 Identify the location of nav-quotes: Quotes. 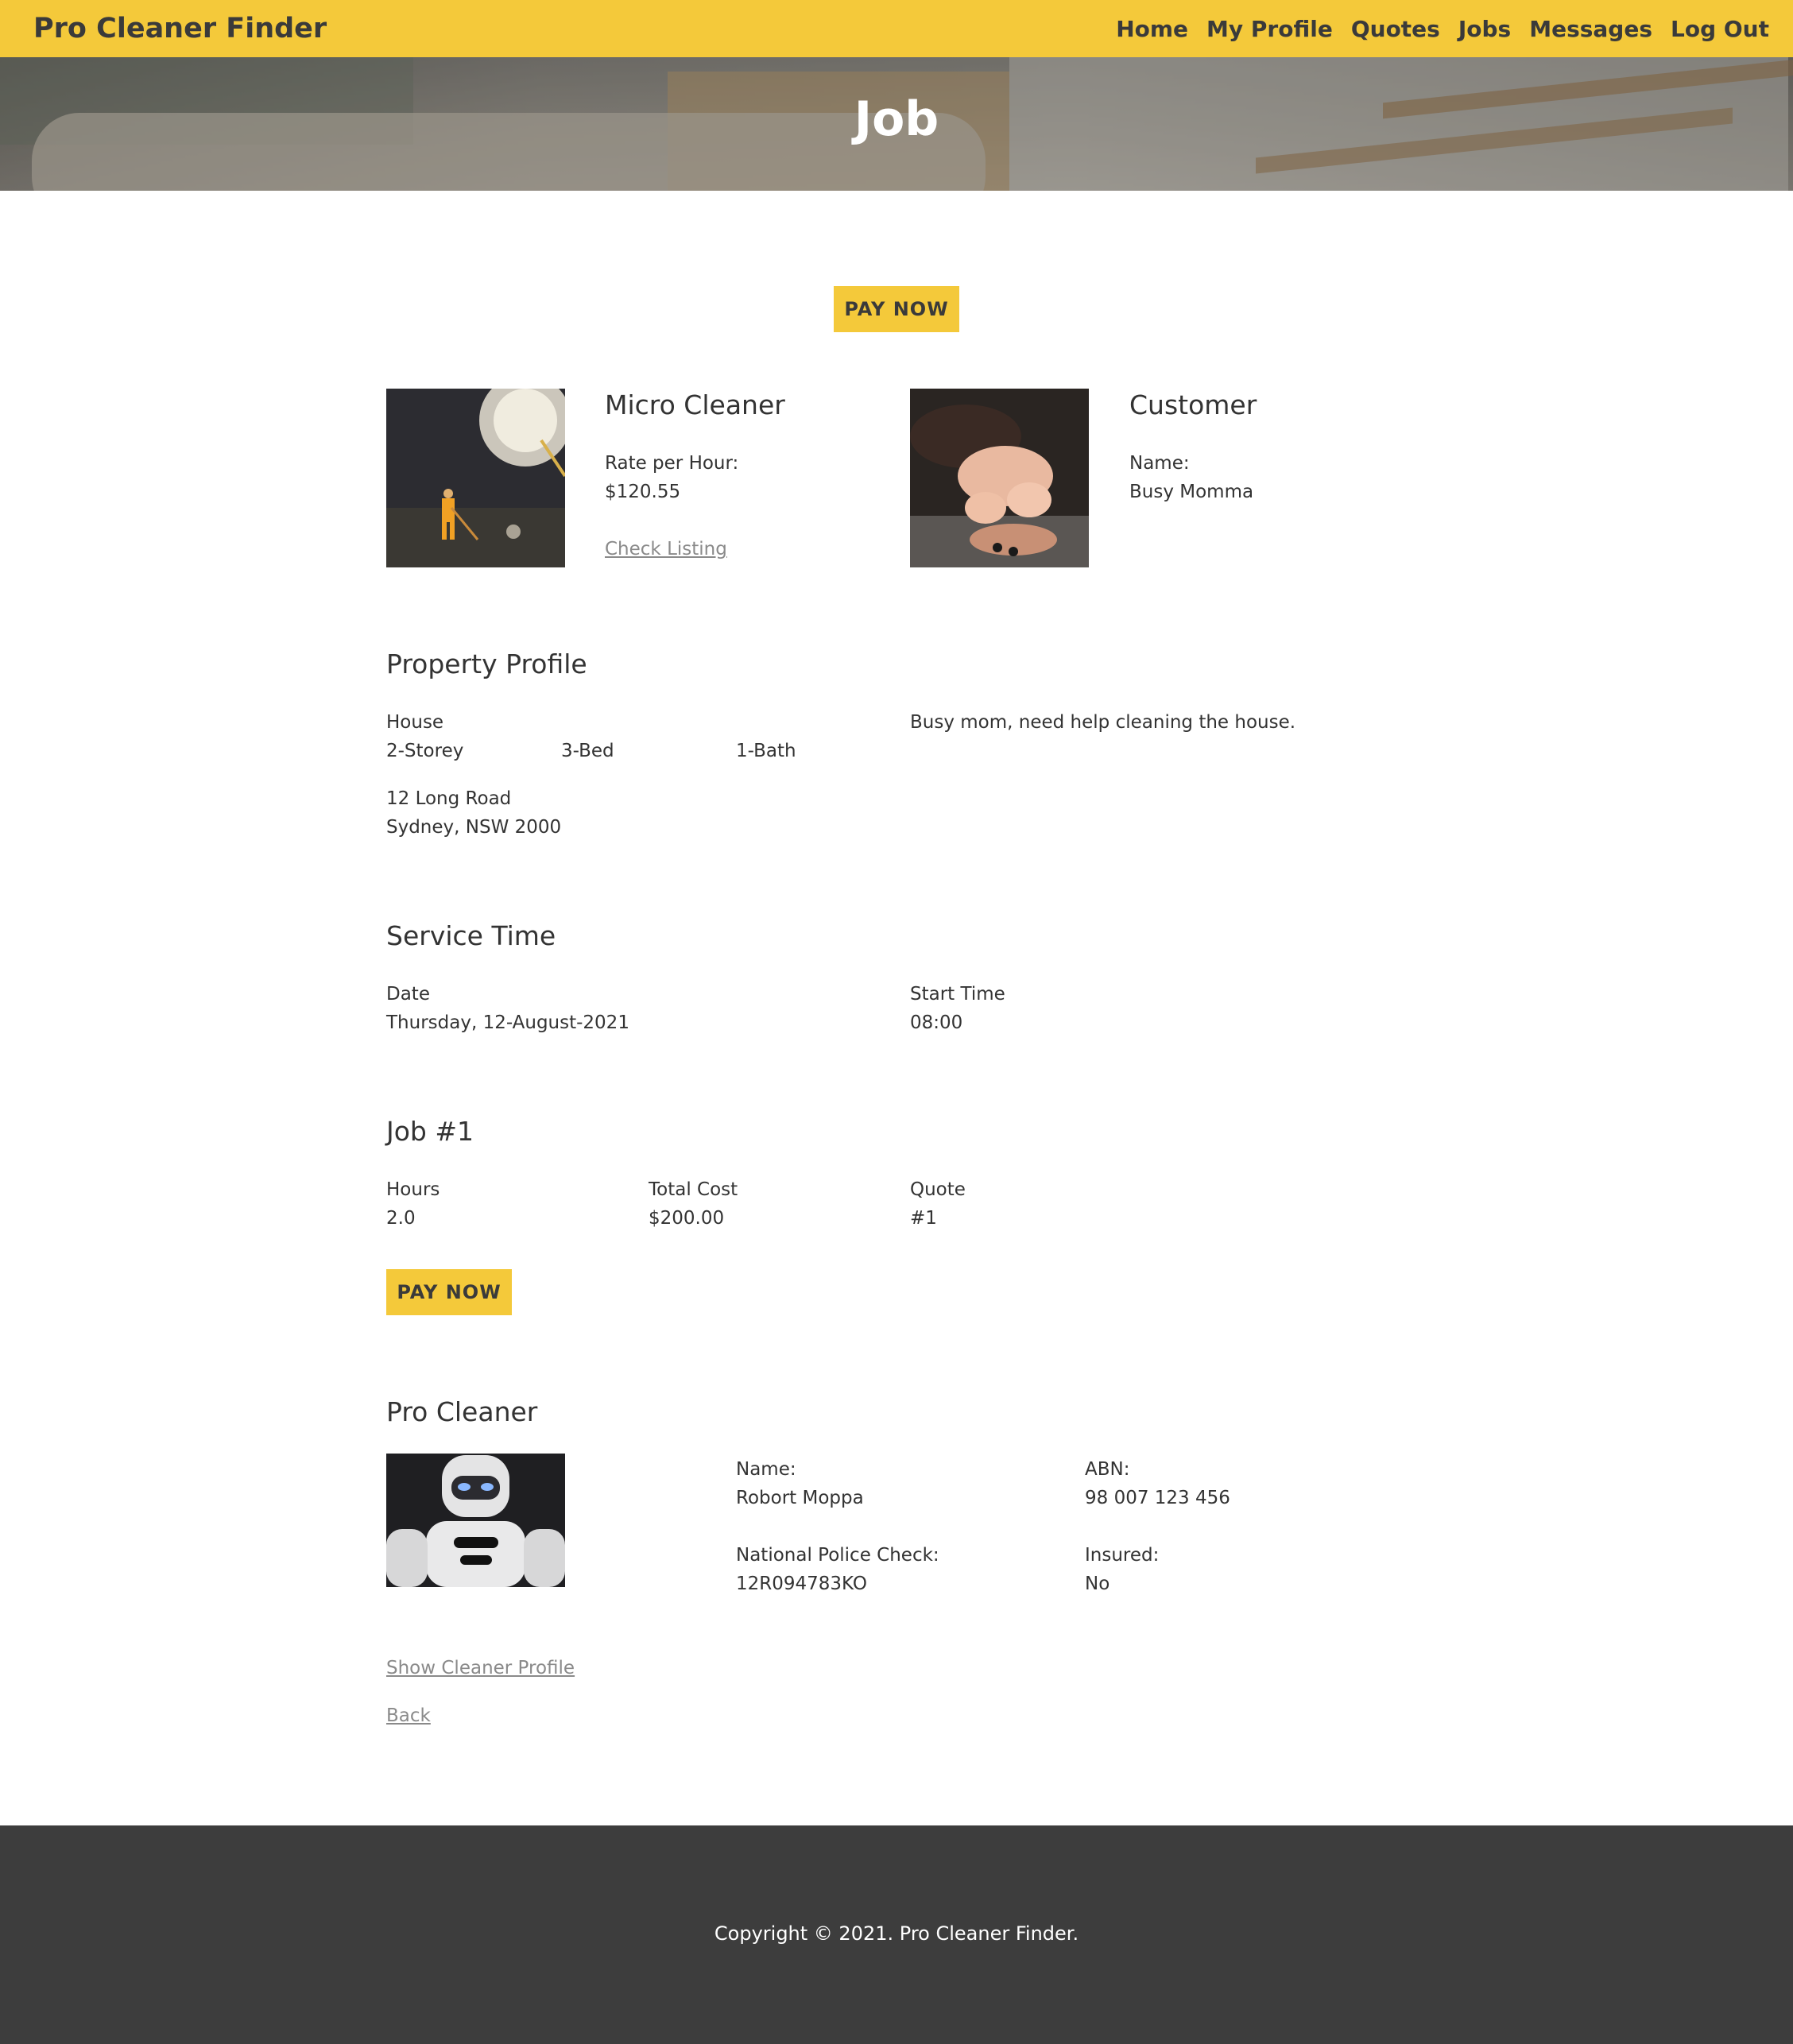
(1396, 29).